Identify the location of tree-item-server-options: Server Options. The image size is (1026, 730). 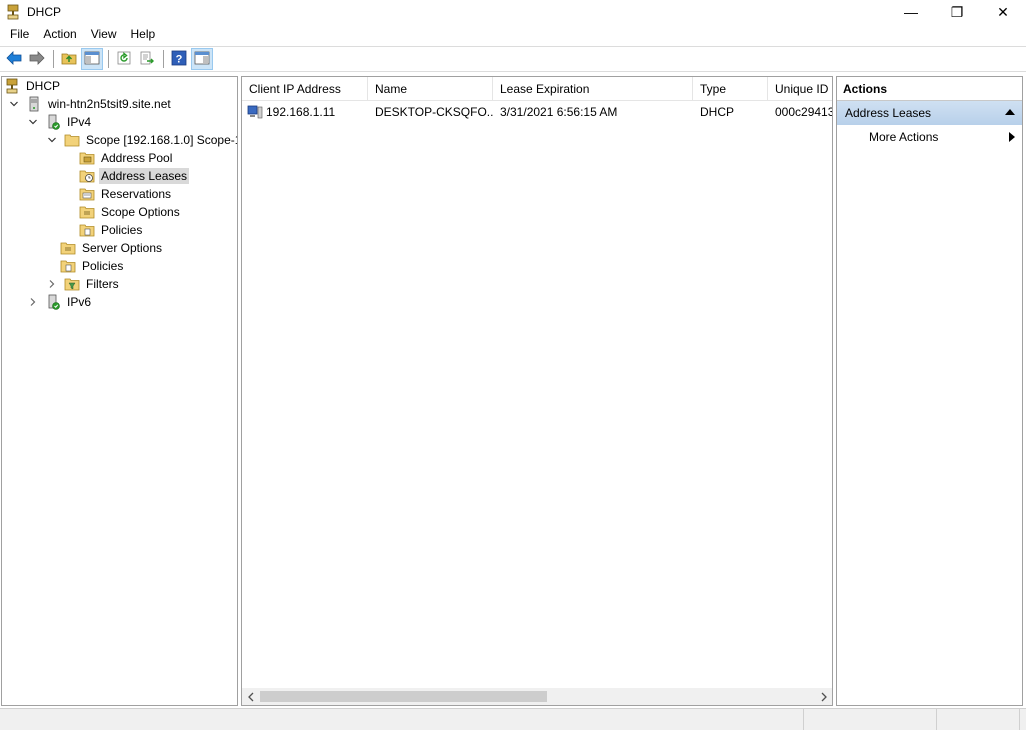
(112, 248).